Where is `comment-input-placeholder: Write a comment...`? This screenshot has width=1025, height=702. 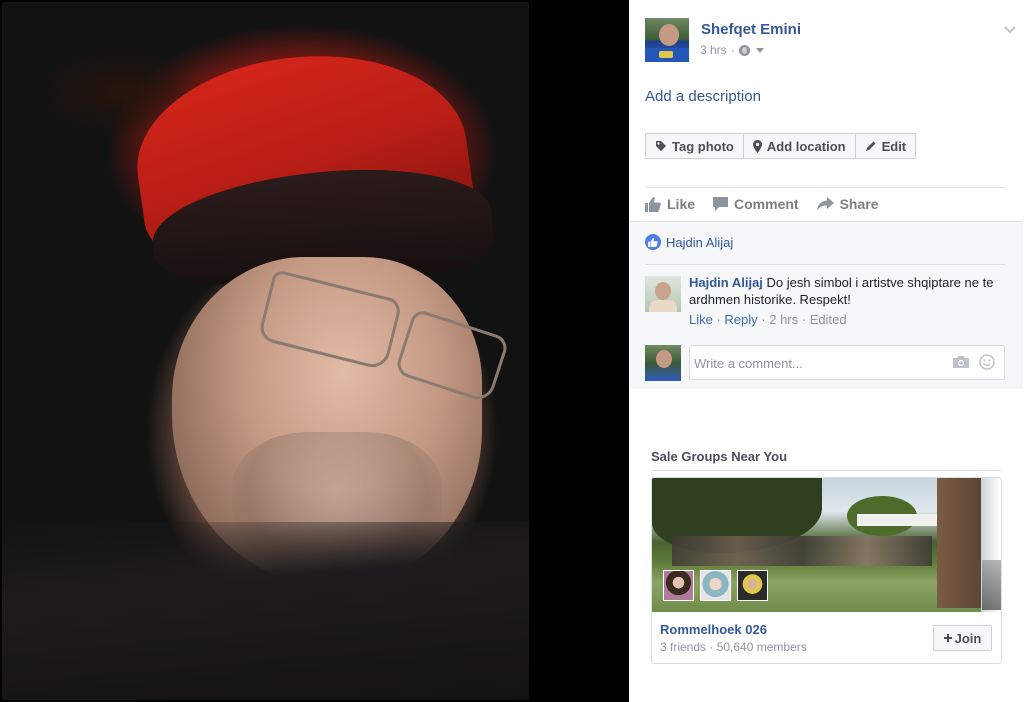 comment-input-placeholder: Write a comment... is located at coordinates (748, 363).